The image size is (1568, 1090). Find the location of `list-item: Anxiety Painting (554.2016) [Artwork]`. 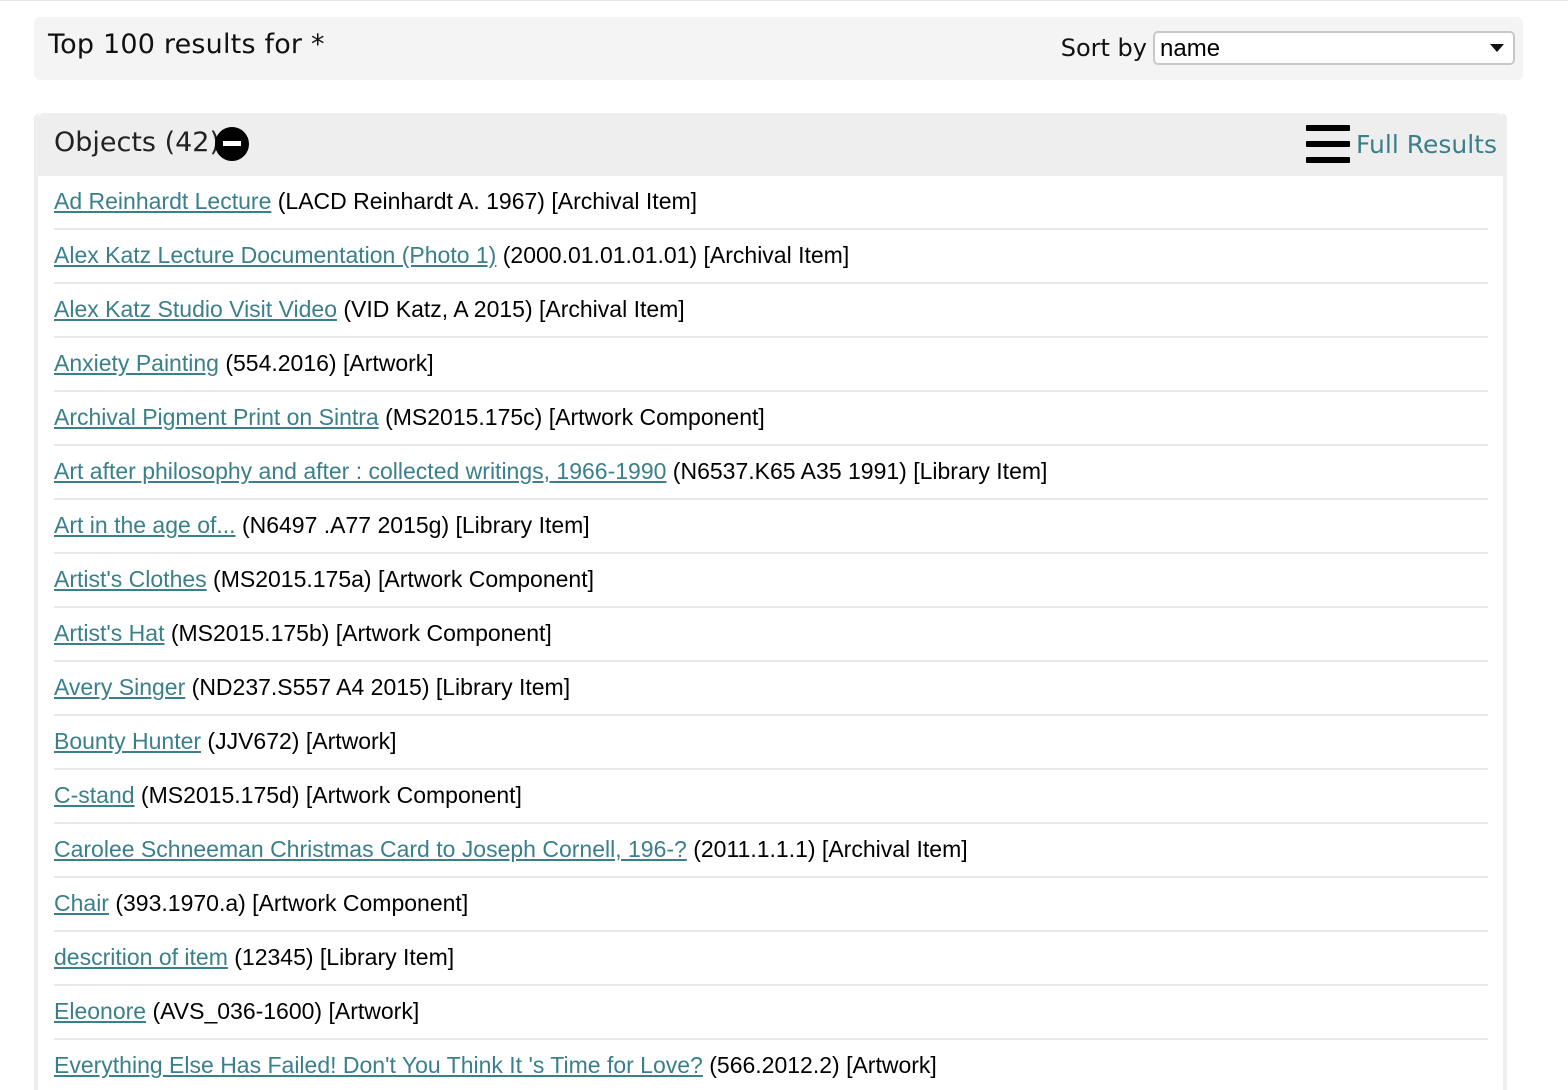

list-item: Anxiety Painting (554.2016) [Artwork] is located at coordinates (771, 365).